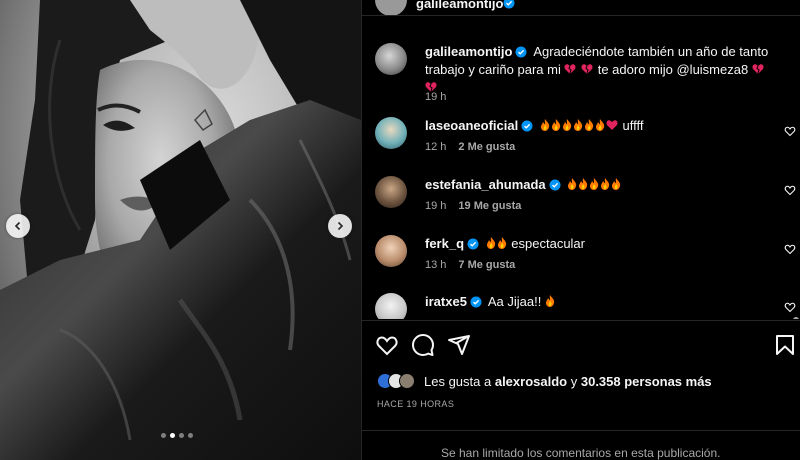 Image resolution: width=800 pixels, height=460 pixels. What do you see at coordinates (387, 345) in the screenshot?
I see `heart-icon` at bounding box center [387, 345].